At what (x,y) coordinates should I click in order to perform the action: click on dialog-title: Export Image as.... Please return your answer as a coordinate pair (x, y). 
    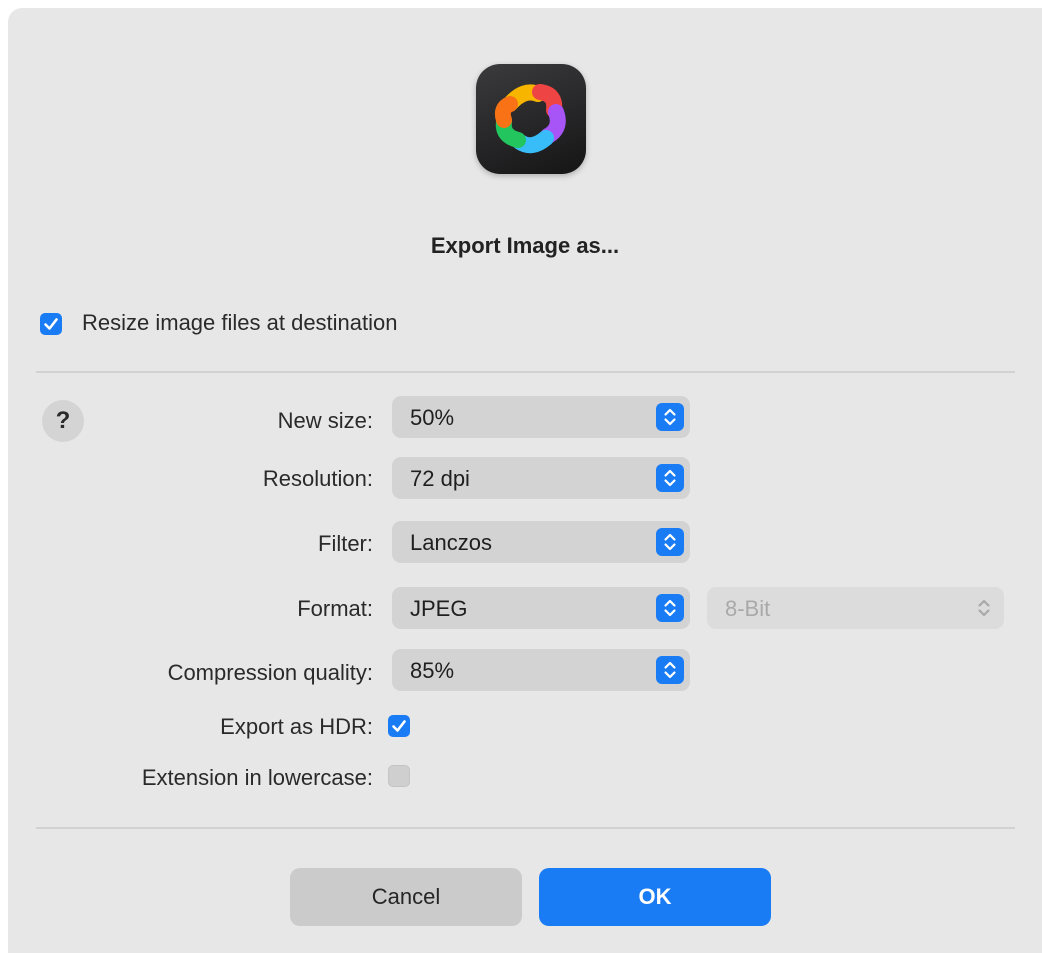
    Looking at the image, I should click on (525, 245).